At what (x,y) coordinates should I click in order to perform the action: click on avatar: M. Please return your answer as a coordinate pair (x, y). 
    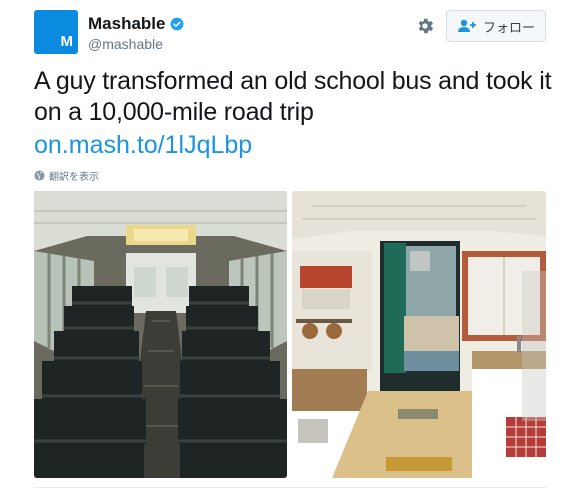
    Looking at the image, I should click on (56, 32).